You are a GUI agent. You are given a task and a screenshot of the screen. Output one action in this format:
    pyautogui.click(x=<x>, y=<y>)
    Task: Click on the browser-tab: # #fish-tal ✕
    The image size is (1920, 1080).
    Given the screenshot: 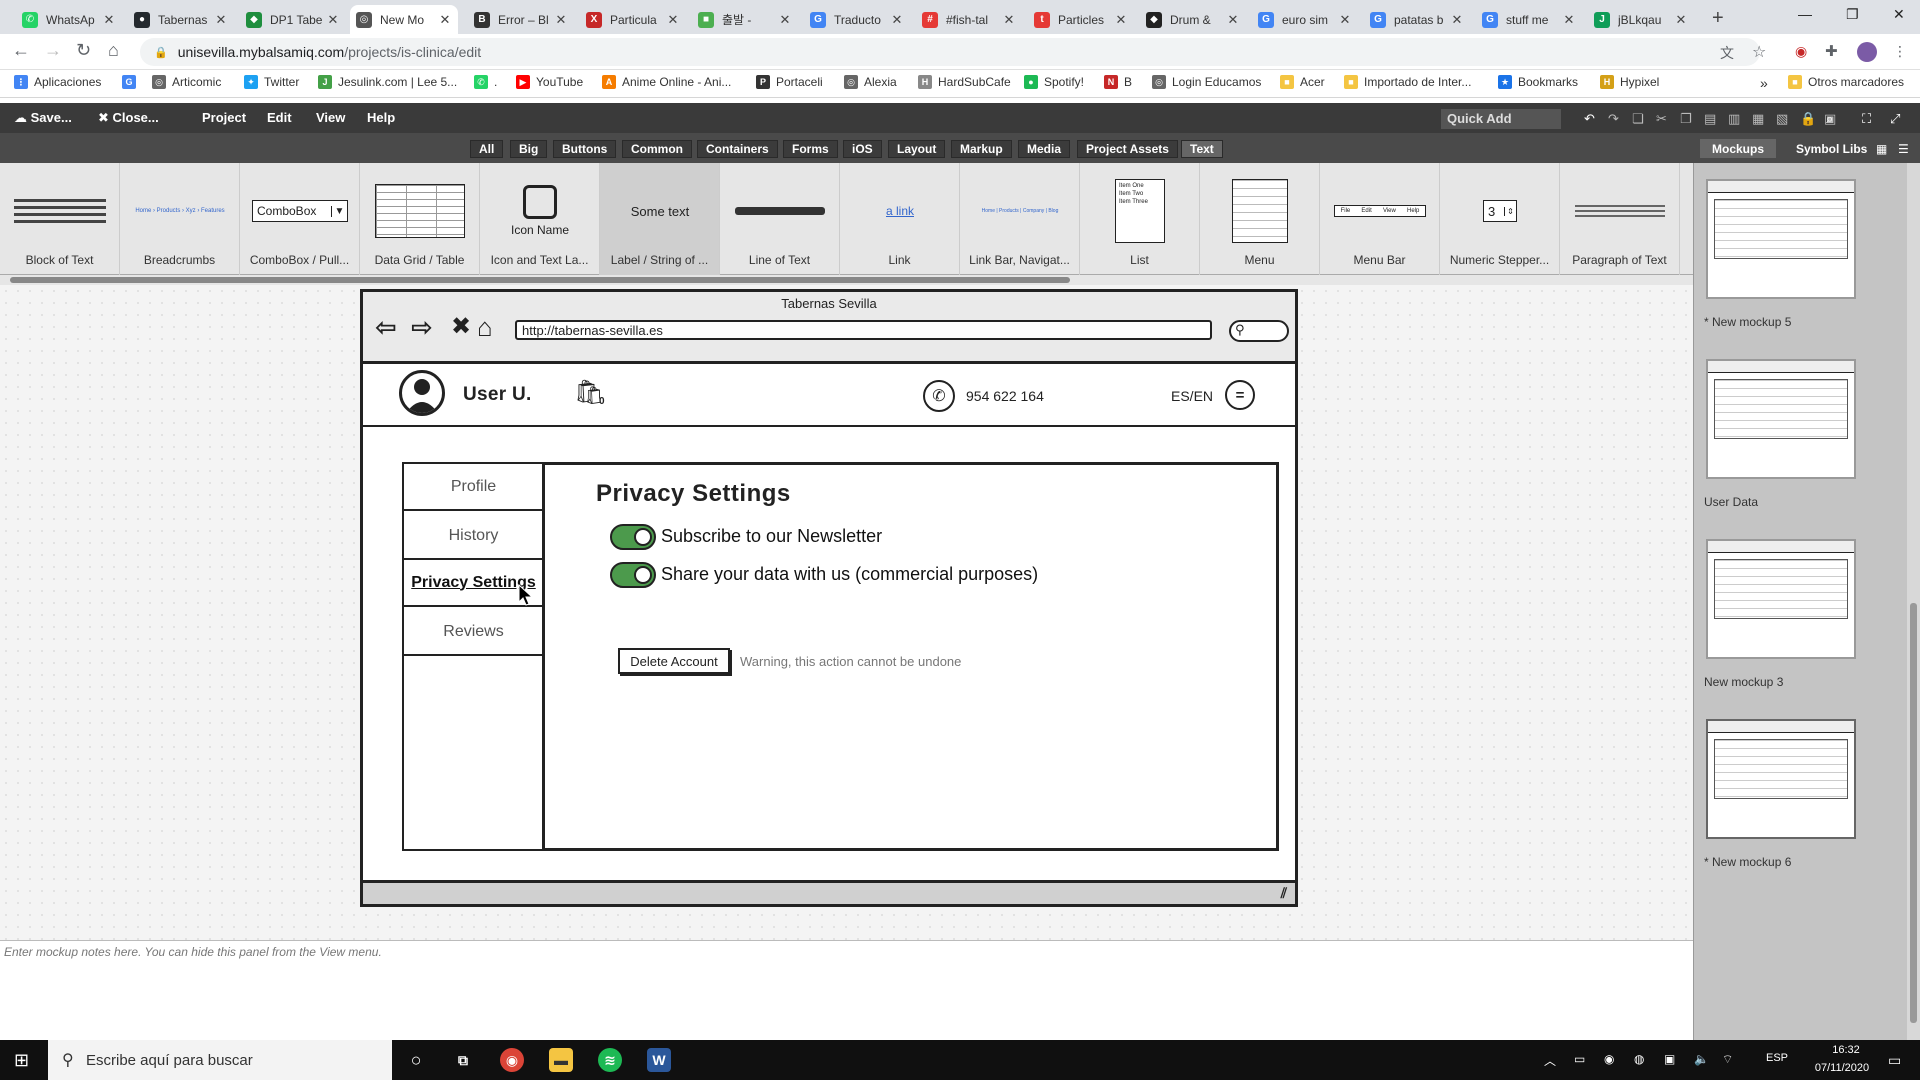 What is the action you would take?
    pyautogui.click(x=969, y=19)
    